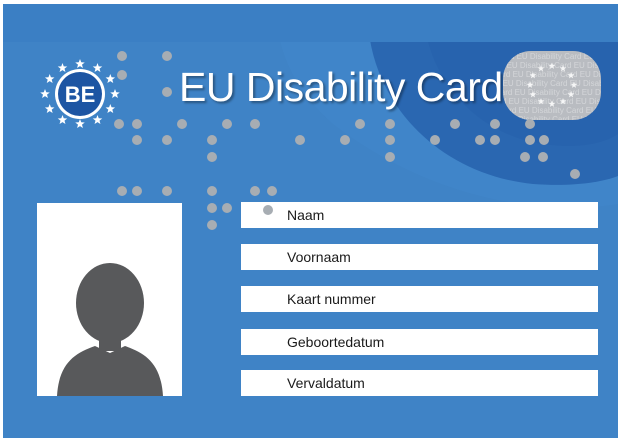 The image size is (624, 442). I want to click on field-voornaam: Voornaam, so click(419, 257).